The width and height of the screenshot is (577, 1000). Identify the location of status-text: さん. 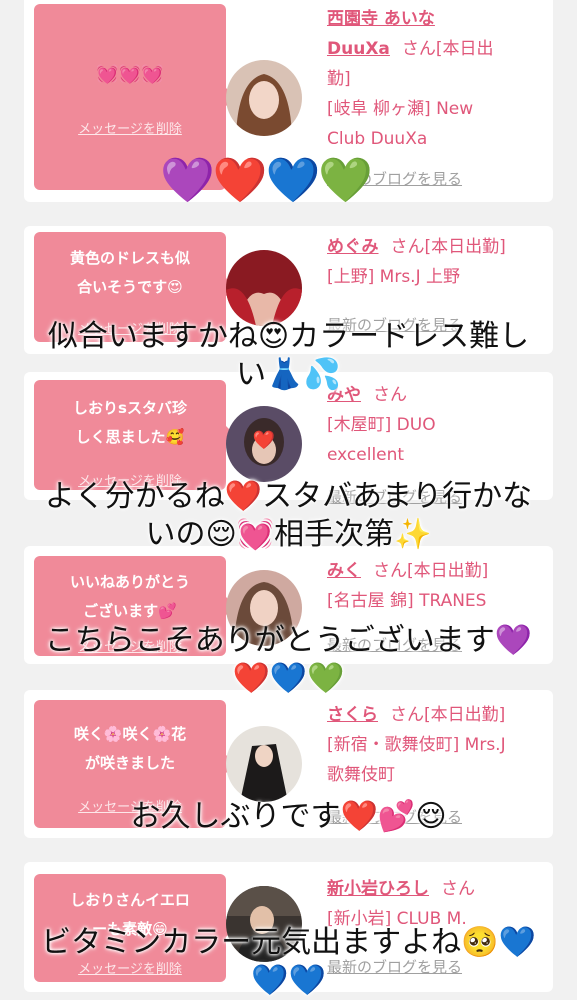
(458, 889).